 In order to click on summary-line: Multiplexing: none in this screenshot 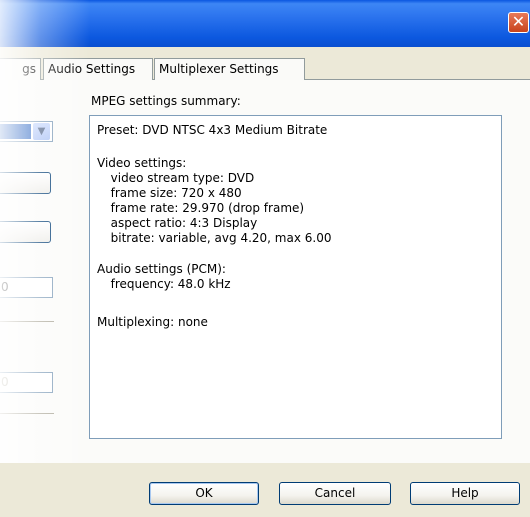, I will do `click(152, 322)`.